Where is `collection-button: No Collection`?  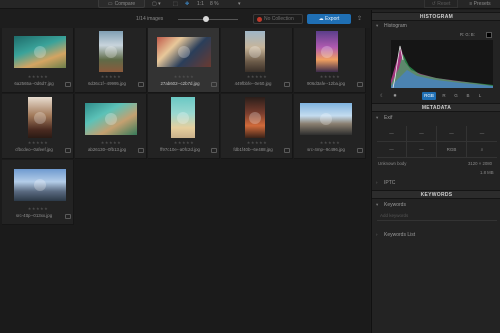
collection-button: No Collection is located at coordinates (278, 19).